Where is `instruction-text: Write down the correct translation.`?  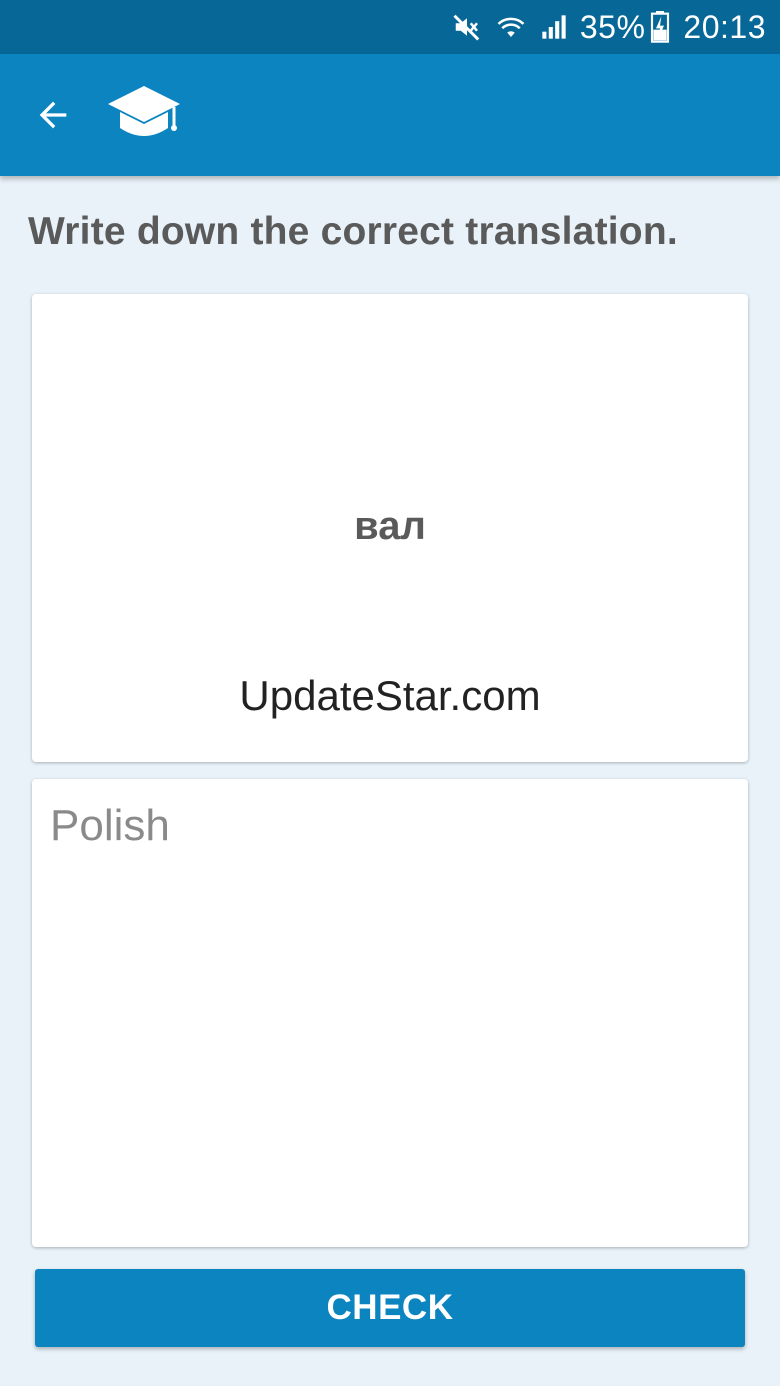
instruction-text: Write down the correct translation. is located at coordinates (353, 231).